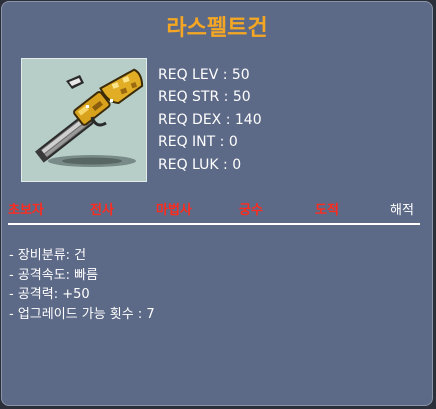 This screenshot has width=436, height=409. I want to click on job-warrior: 전사, so click(102, 210).